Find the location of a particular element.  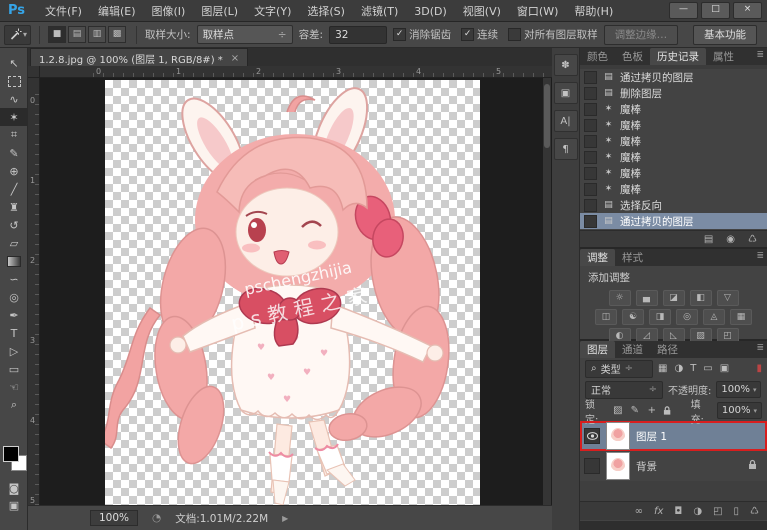

opacity-input: 100% ▾ is located at coordinates (739, 389).